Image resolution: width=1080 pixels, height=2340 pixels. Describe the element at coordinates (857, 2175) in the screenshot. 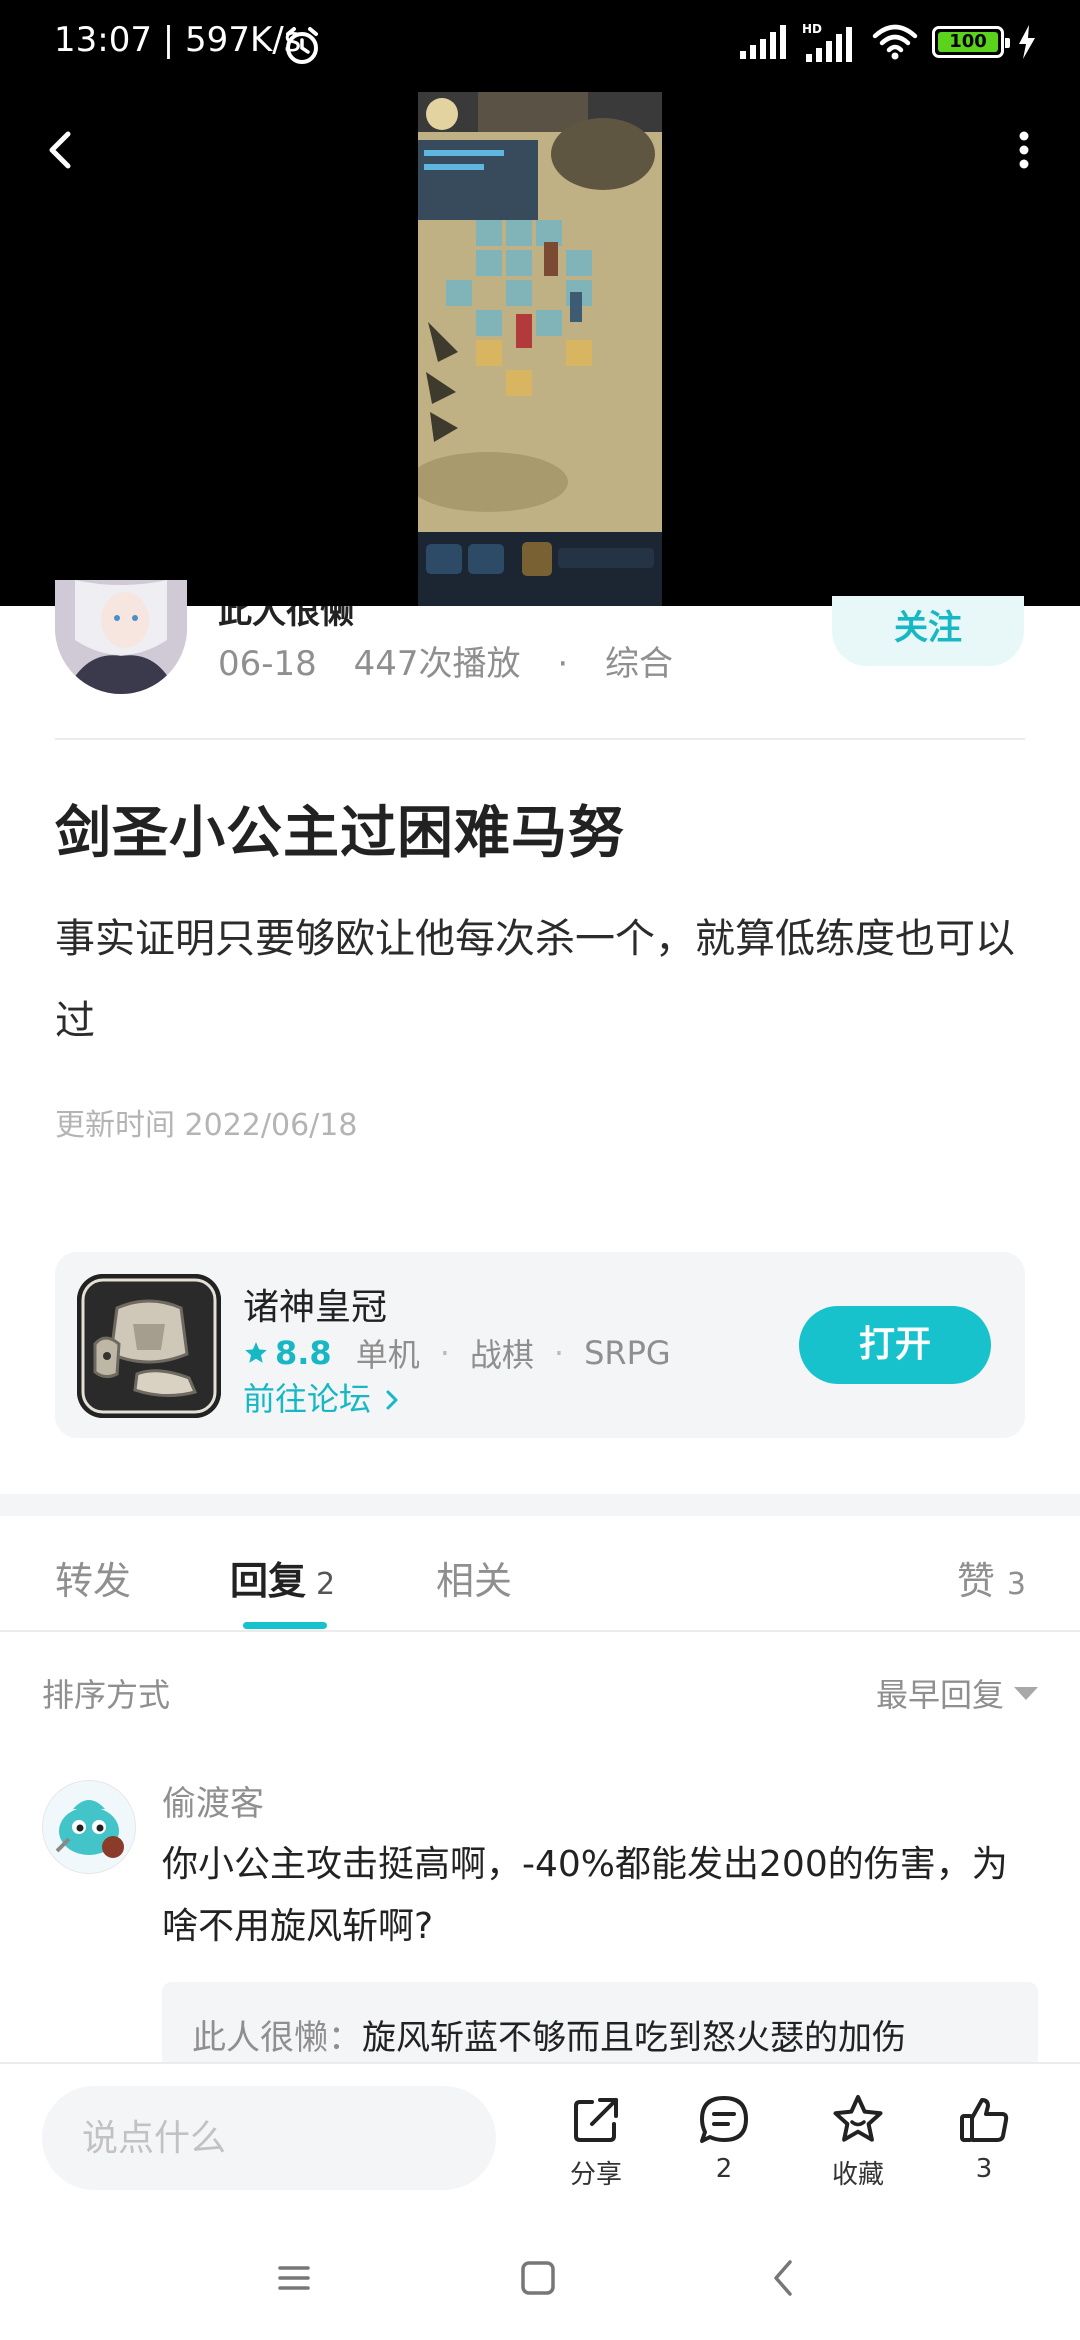

I see `favorite-label: 收藏` at that location.